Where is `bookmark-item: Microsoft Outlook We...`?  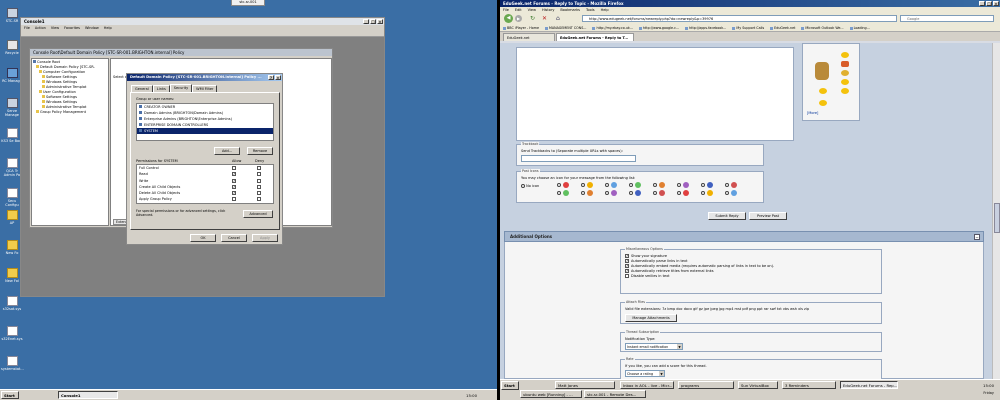
bookmark-item: Microsoft Outlook We... is located at coordinates (822, 27).